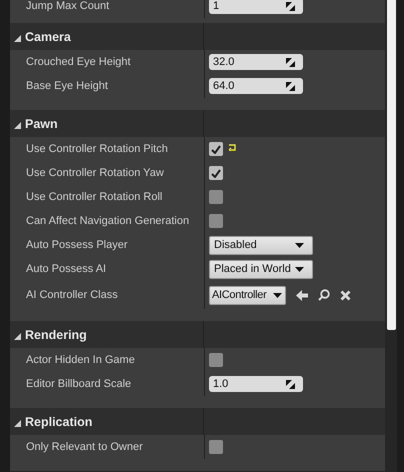 This screenshot has width=404, height=472. Describe the element at coordinates (256, 384) in the screenshot. I see `number-field: 1.0` at that location.